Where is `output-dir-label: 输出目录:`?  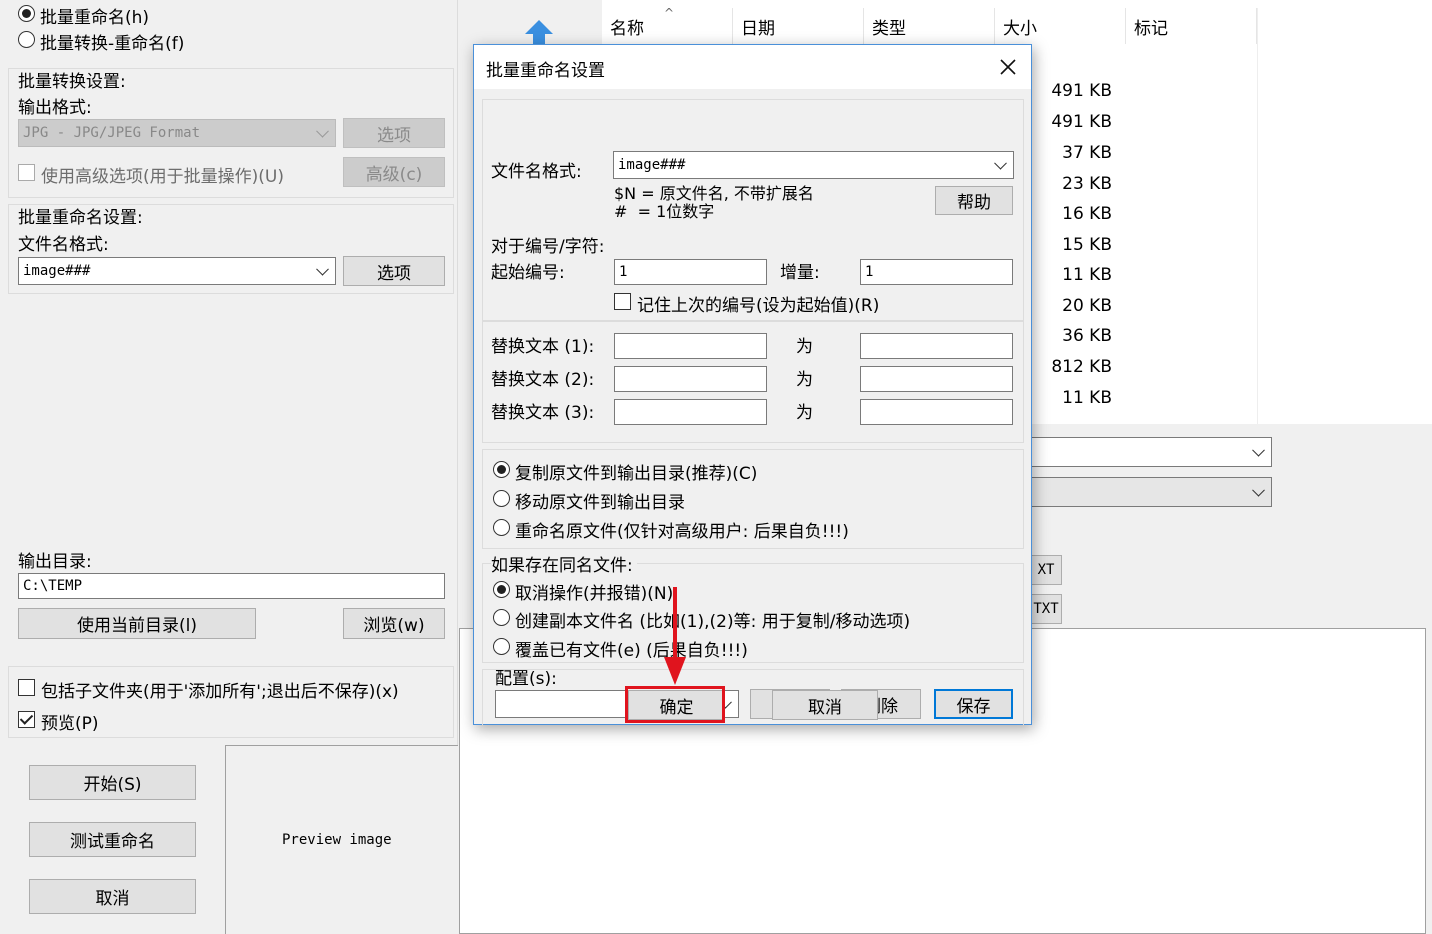 output-dir-label: 输出目录: is located at coordinates (55, 562).